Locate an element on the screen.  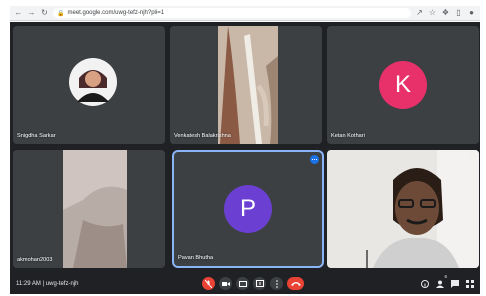
activities-icon is located at coordinates (469, 283).